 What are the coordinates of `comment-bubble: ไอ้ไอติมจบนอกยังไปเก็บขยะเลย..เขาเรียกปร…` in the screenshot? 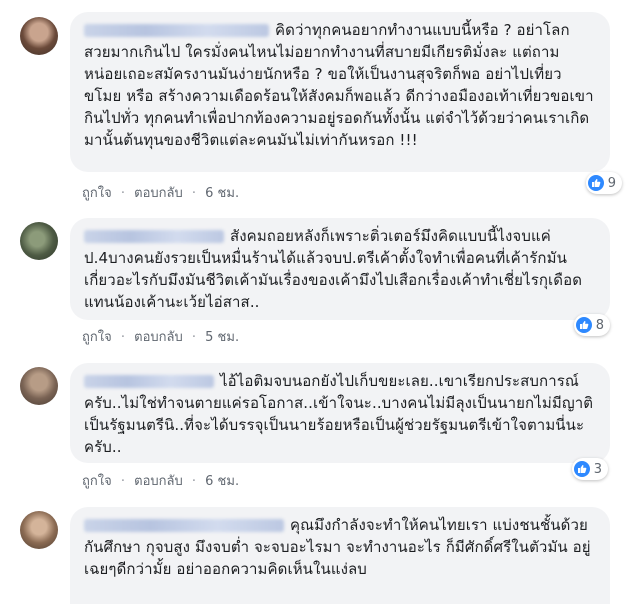 It's located at (340, 413).